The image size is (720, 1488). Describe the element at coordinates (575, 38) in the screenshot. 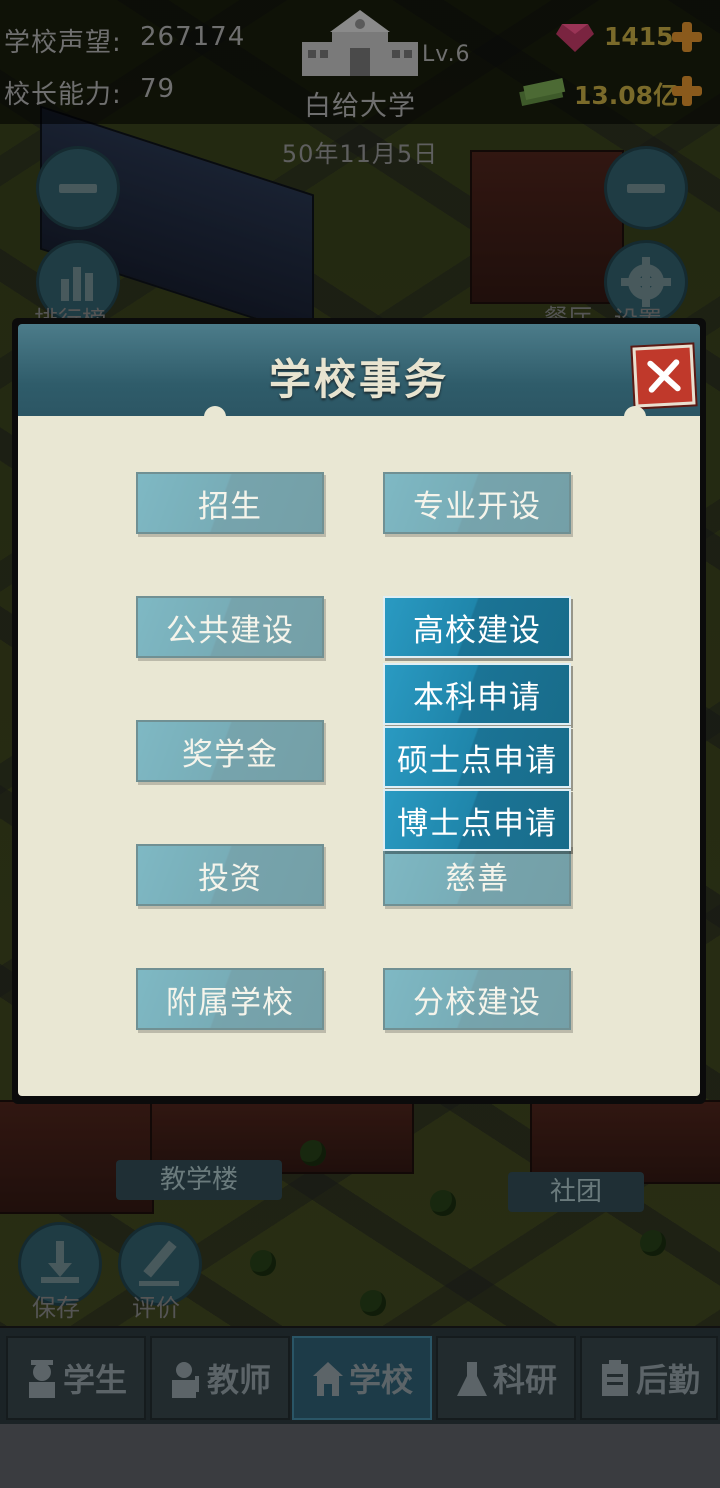

I see `gem-icon` at that location.